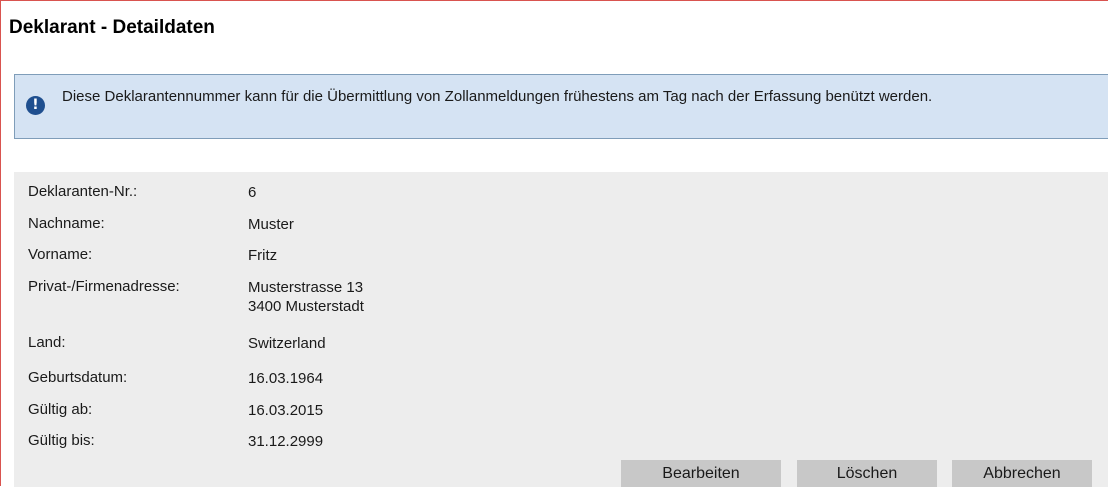 This screenshot has height=487, width=1108. Describe the element at coordinates (306, 306) in the screenshot. I see `address-line-2: 3400 Musterstadt` at that location.